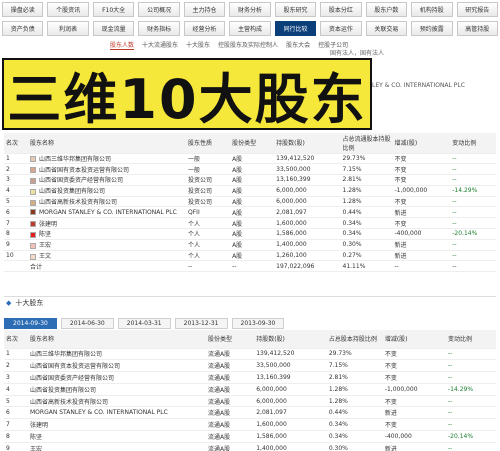 The image size is (500, 451). Describe the element at coordinates (333, 45) in the screenshot. I see `subtab: 控股子公司` at that location.